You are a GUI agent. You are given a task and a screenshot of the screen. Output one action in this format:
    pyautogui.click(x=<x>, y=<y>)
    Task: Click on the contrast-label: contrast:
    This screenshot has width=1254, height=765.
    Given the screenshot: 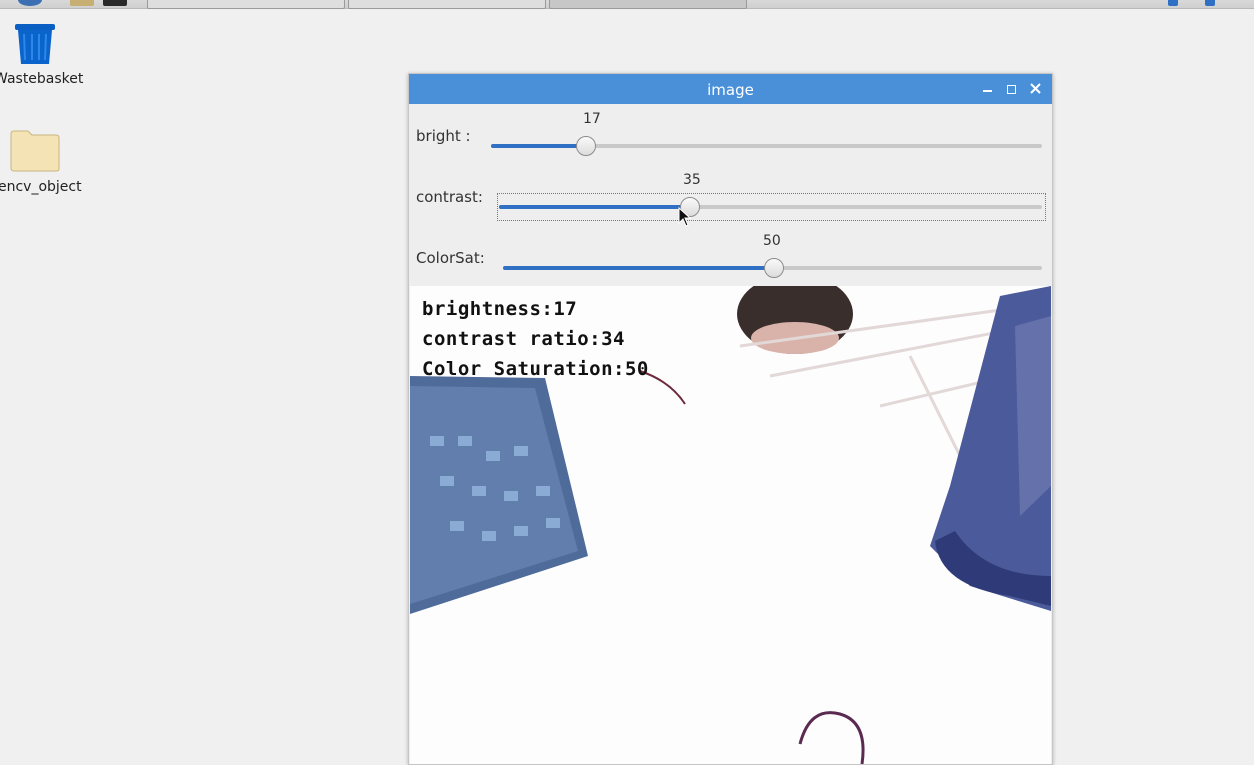 What is the action you would take?
    pyautogui.click(x=449, y=197)
    